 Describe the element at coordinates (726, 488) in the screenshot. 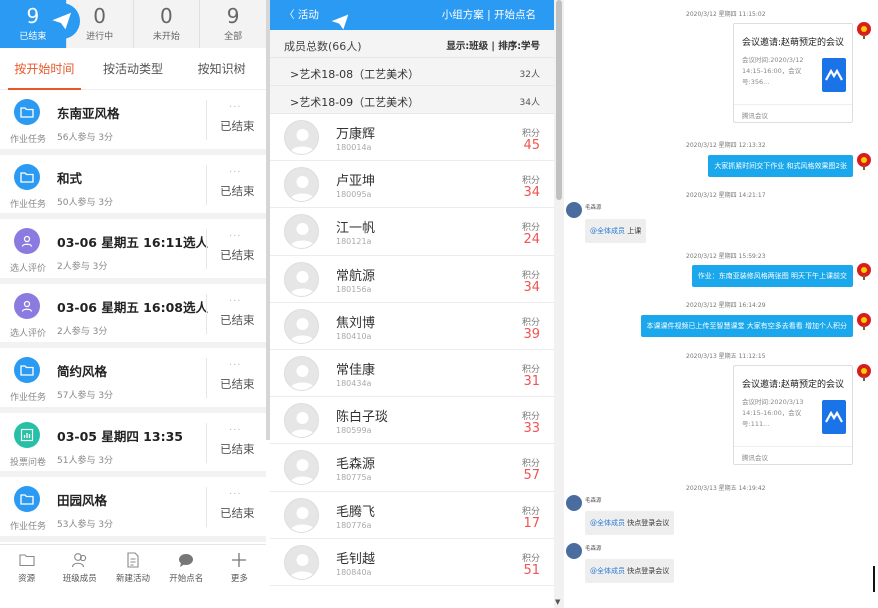

I see `timestamp: 2020/3/13 星期五 14:19:42` at that location.